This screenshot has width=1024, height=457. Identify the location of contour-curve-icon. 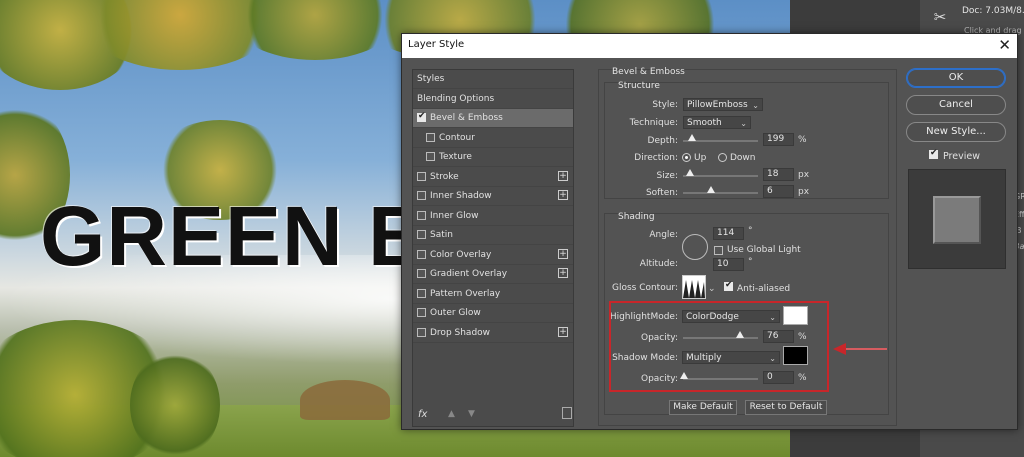
(694, 287).